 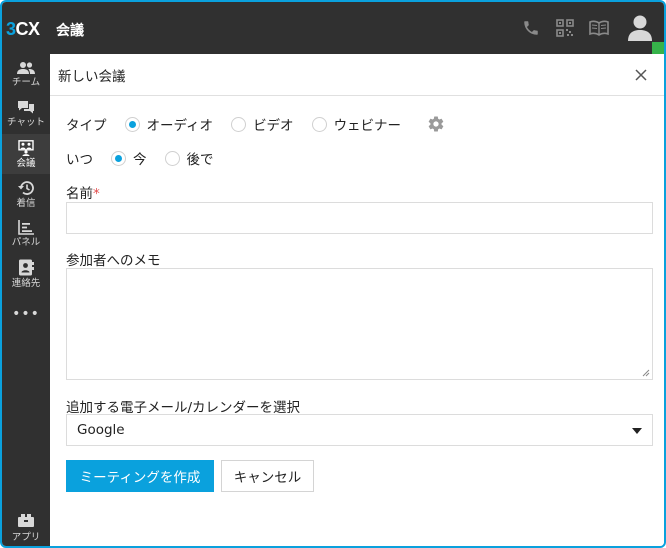 What do you see at coordinates (70, 31) in the screenshot?
I see `app-title: 会議` at bounding box center [70, 31].